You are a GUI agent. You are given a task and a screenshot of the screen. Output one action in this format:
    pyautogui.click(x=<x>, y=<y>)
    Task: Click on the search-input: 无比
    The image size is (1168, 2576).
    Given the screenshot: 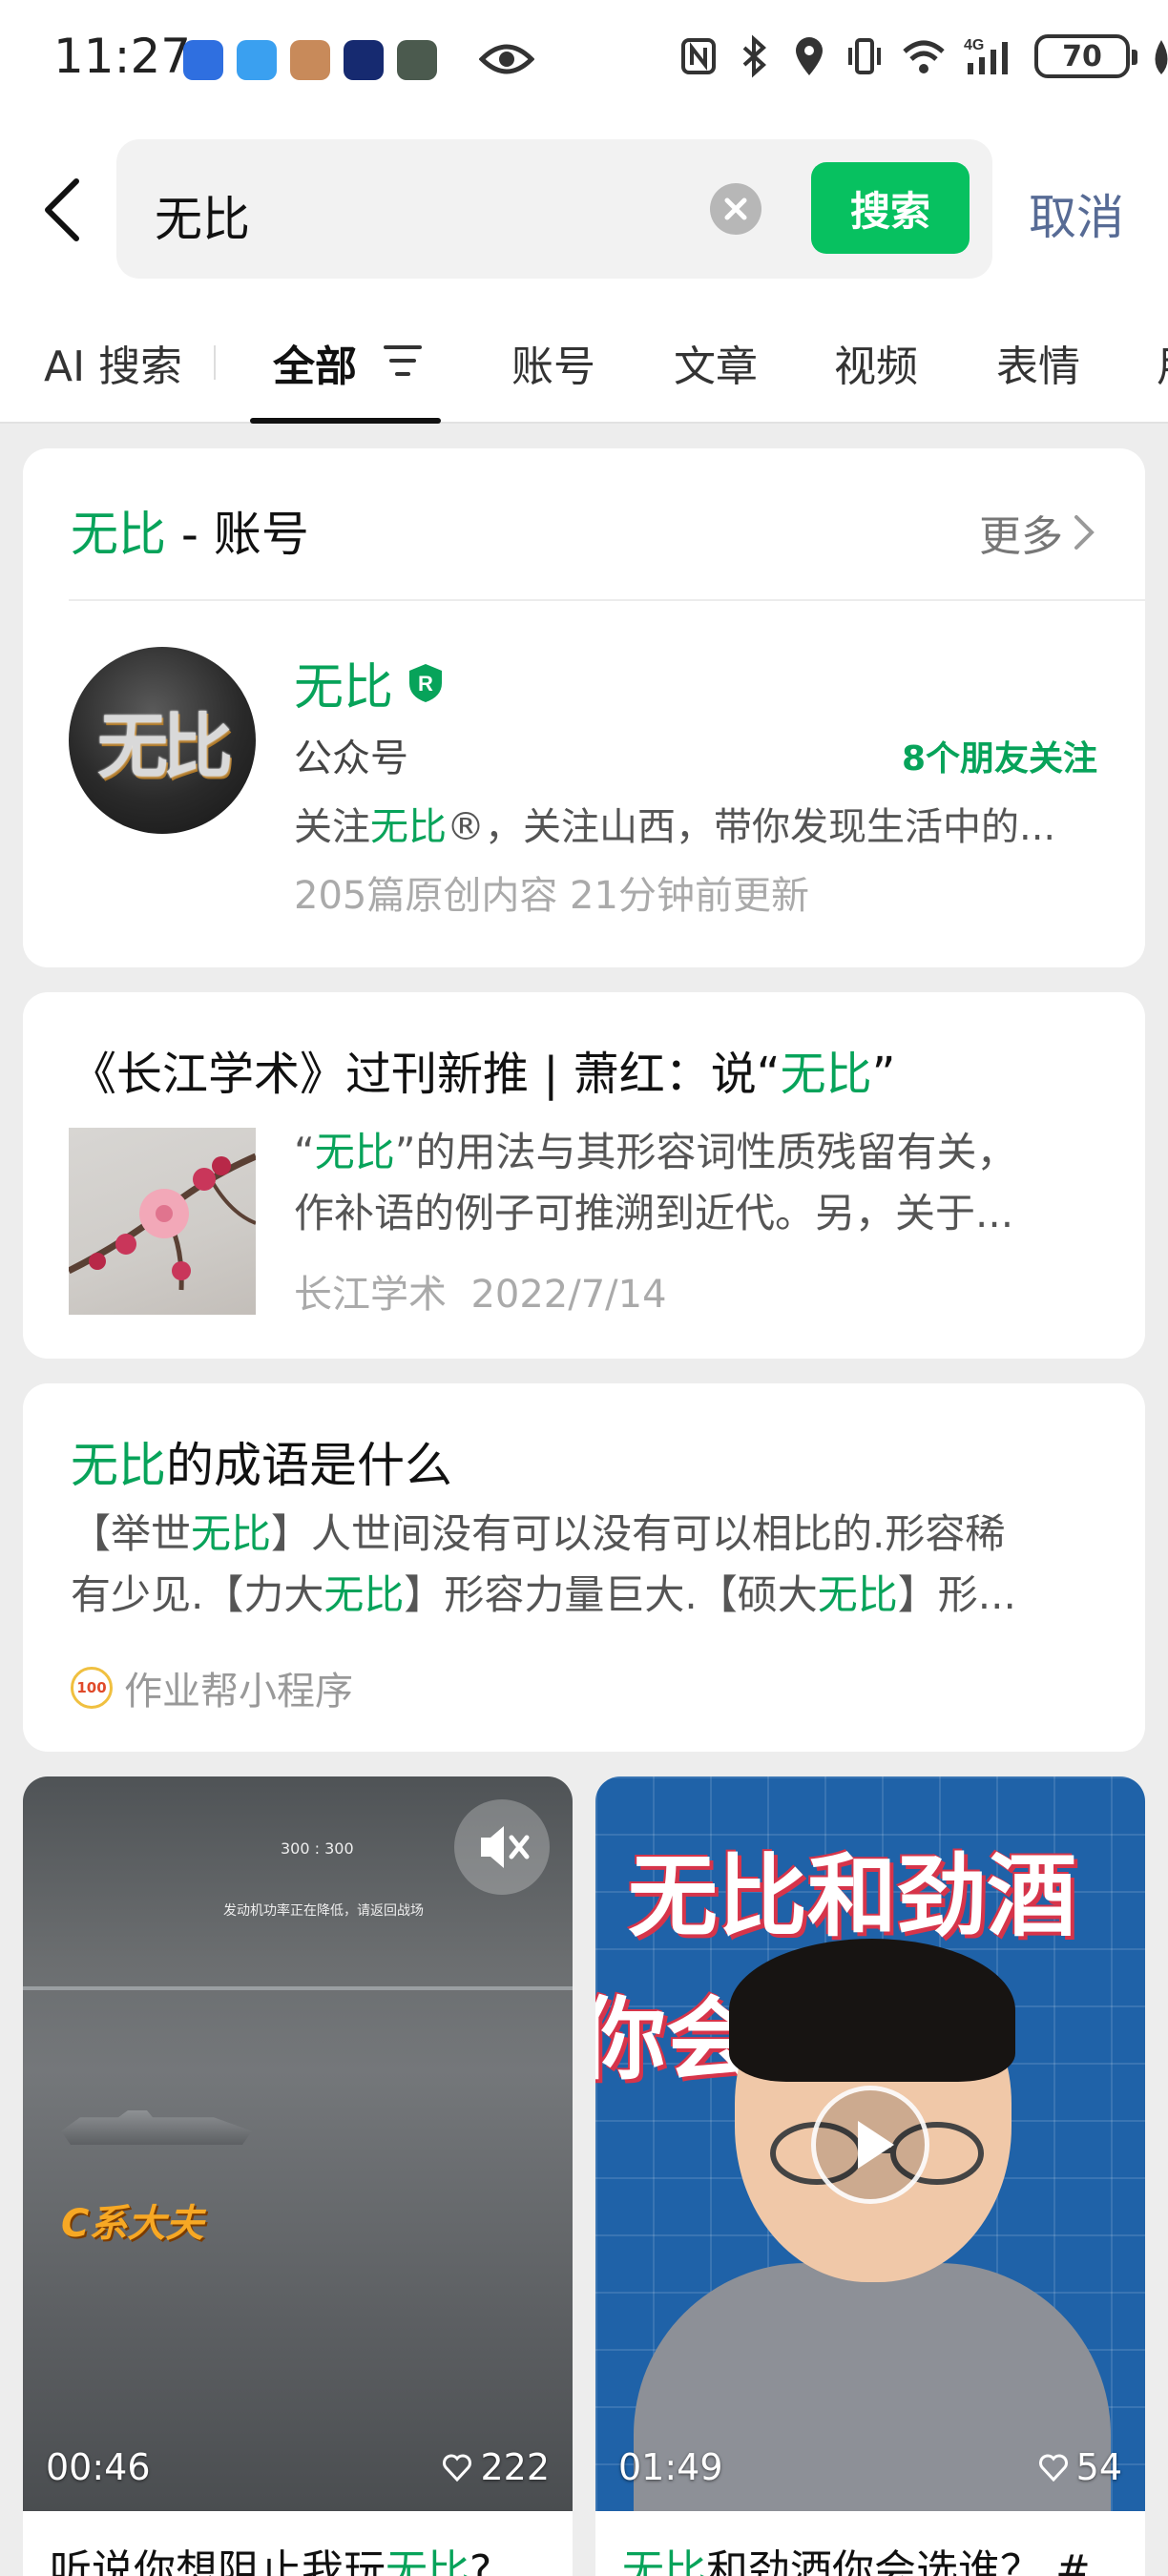 What is the action you would take?
    pyautogui.click(x=202, y=215)
    